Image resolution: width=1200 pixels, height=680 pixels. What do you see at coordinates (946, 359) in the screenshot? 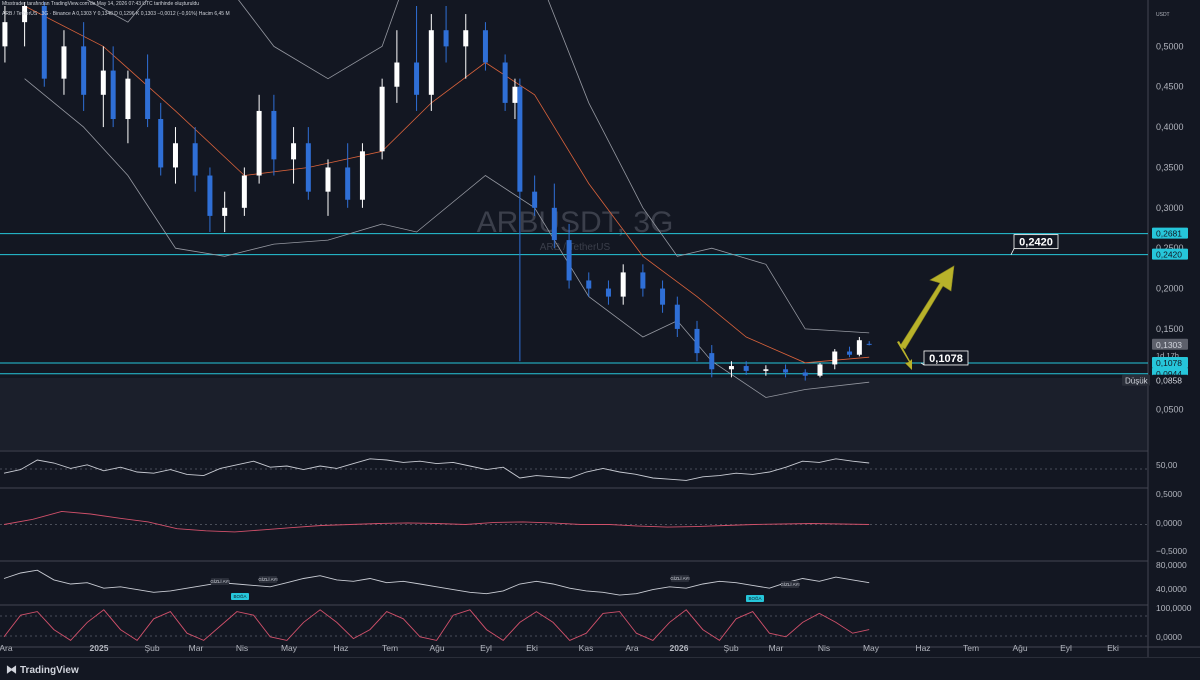
I see `callout-label-1: 0,1078` at bounding box center [946, 359].